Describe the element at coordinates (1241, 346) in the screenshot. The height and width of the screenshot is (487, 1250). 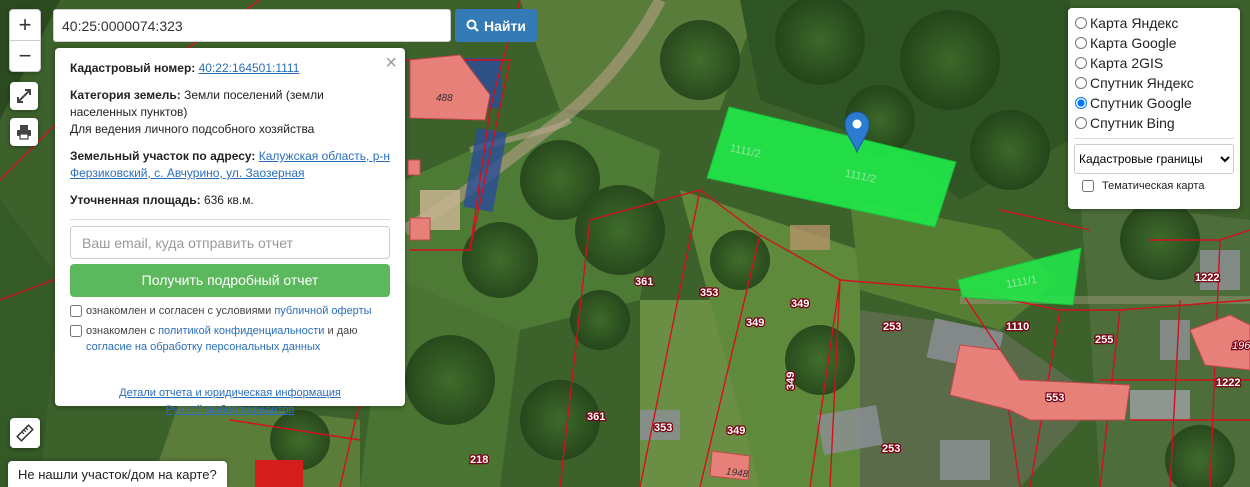
I see `parcel-label-196: 196` at that location.